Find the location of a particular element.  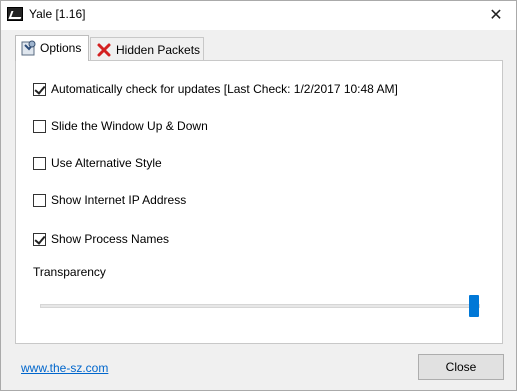

transparency-slider-thumb is located at coordinates (474, 306).